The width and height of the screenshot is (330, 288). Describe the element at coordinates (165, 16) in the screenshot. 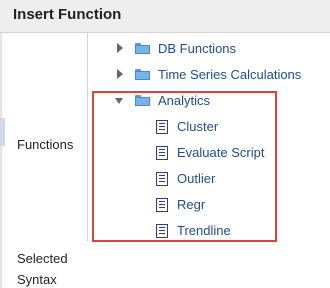

I see `dialog-title-bar: Insert Function` at that location.